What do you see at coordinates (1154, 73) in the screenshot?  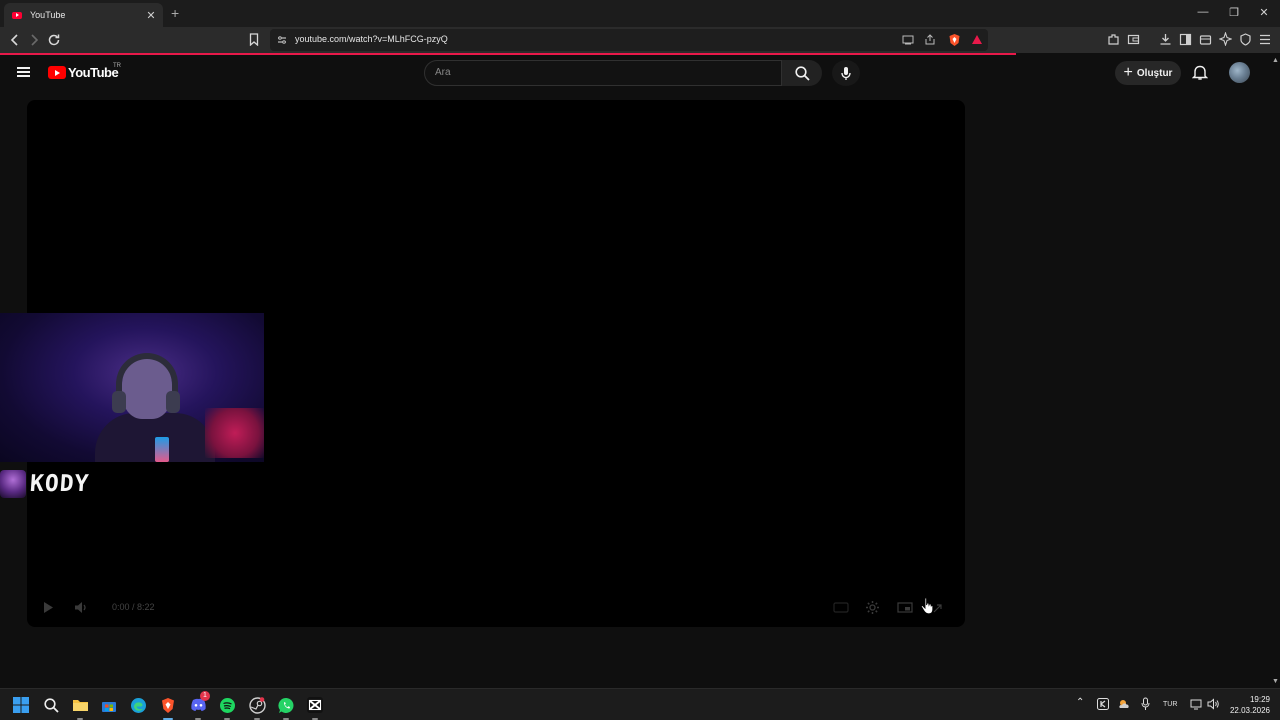 I see `create-label: Oluştur` at bounding box center [1154, 73].